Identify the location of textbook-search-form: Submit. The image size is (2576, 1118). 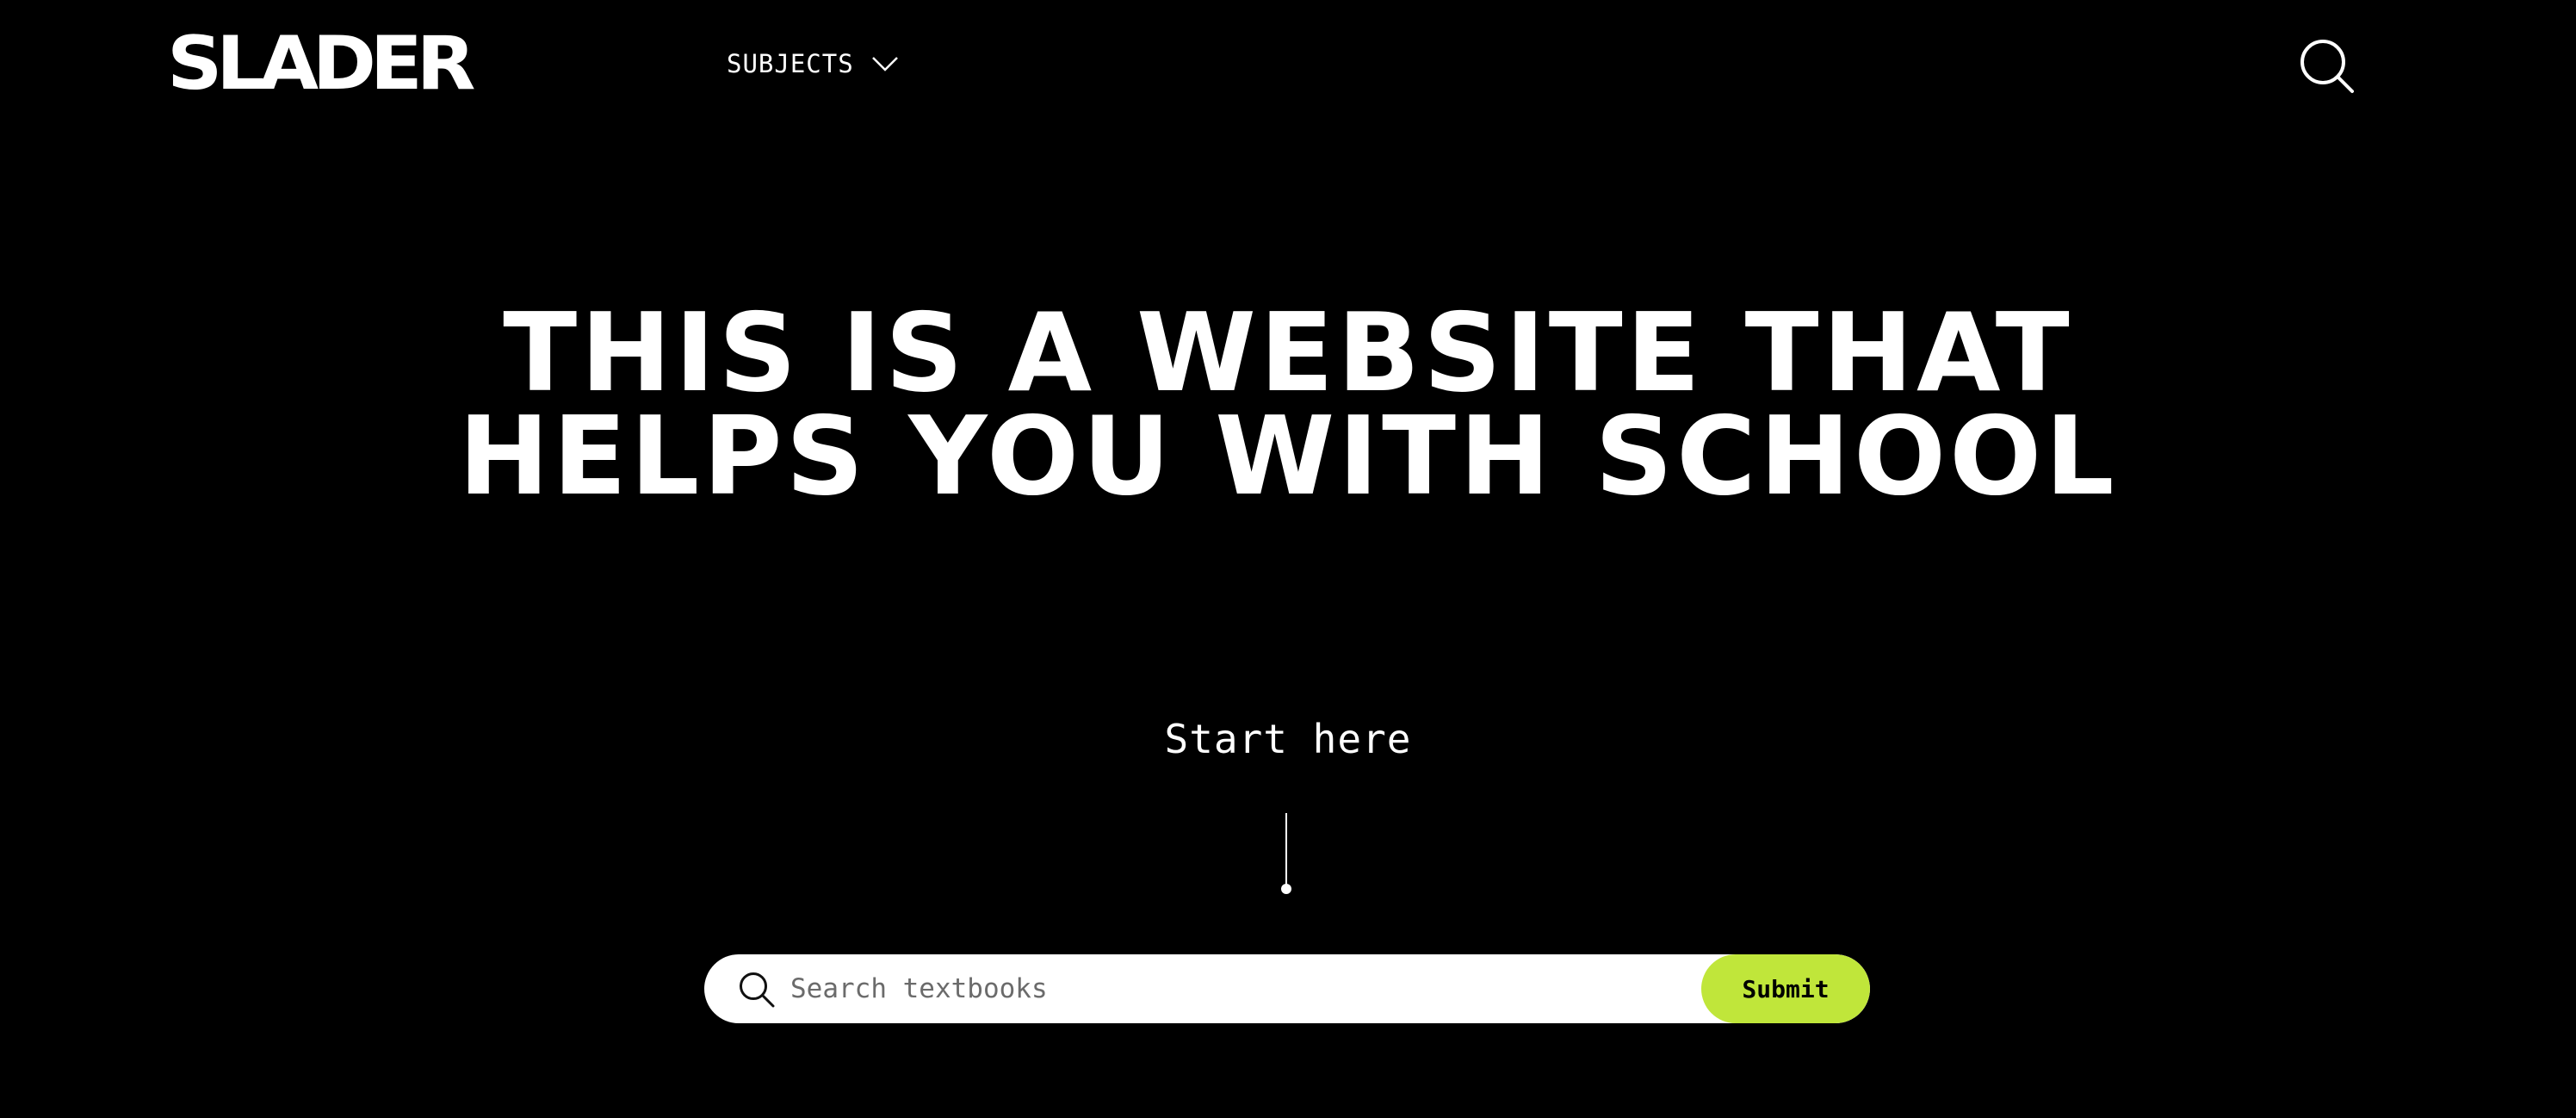
(1287, 988).